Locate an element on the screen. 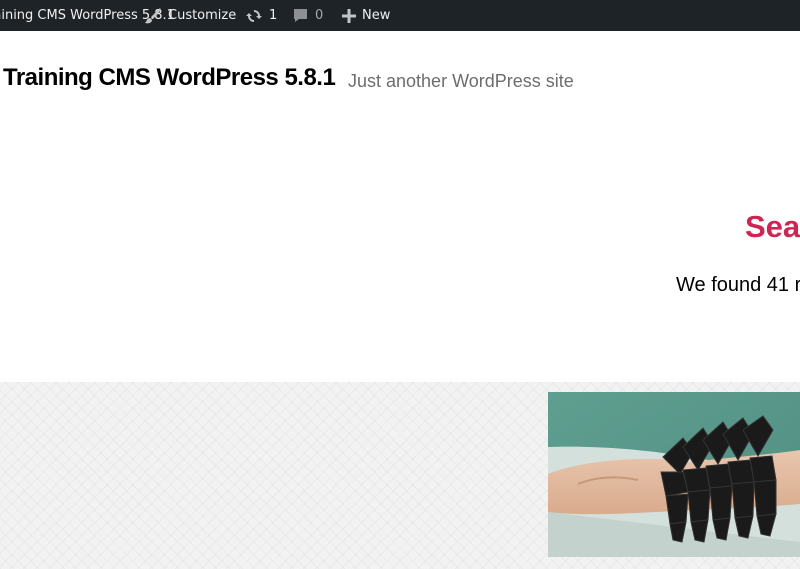  search-title: Sea is located at coordinates (772, 226).